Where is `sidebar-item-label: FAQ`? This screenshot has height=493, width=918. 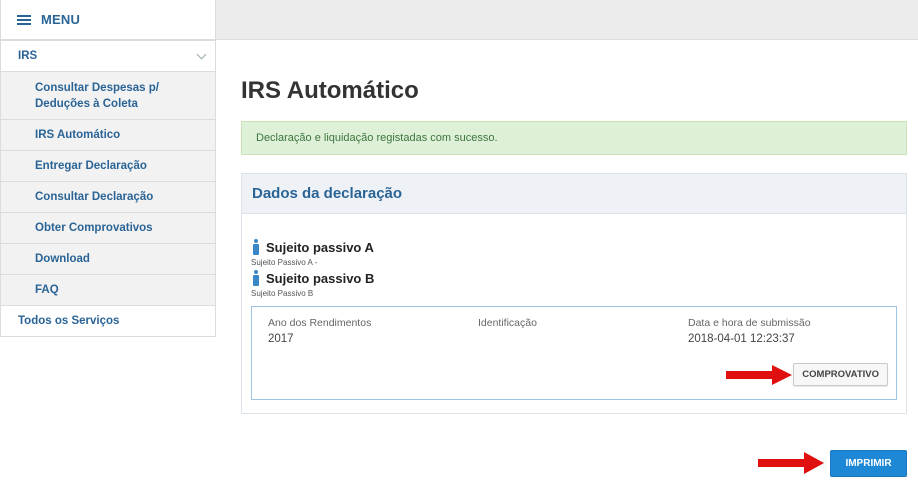
sidebar-item-label: FAQ is located at coordinates (47, 290).